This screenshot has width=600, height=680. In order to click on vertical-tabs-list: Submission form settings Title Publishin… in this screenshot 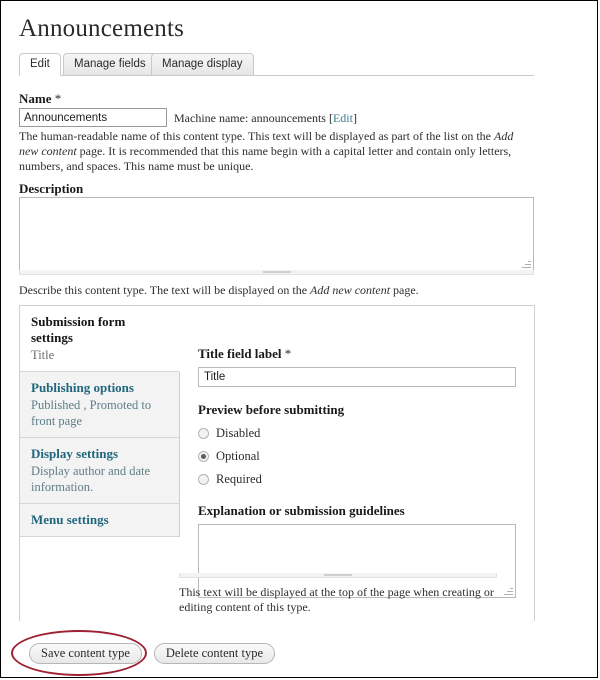, I will do `click(100, 421)`.